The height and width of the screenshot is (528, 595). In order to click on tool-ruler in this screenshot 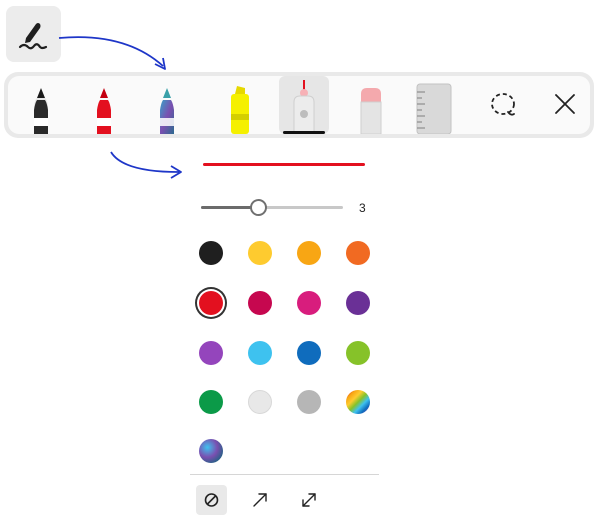, I will do `click(434, 105)`.